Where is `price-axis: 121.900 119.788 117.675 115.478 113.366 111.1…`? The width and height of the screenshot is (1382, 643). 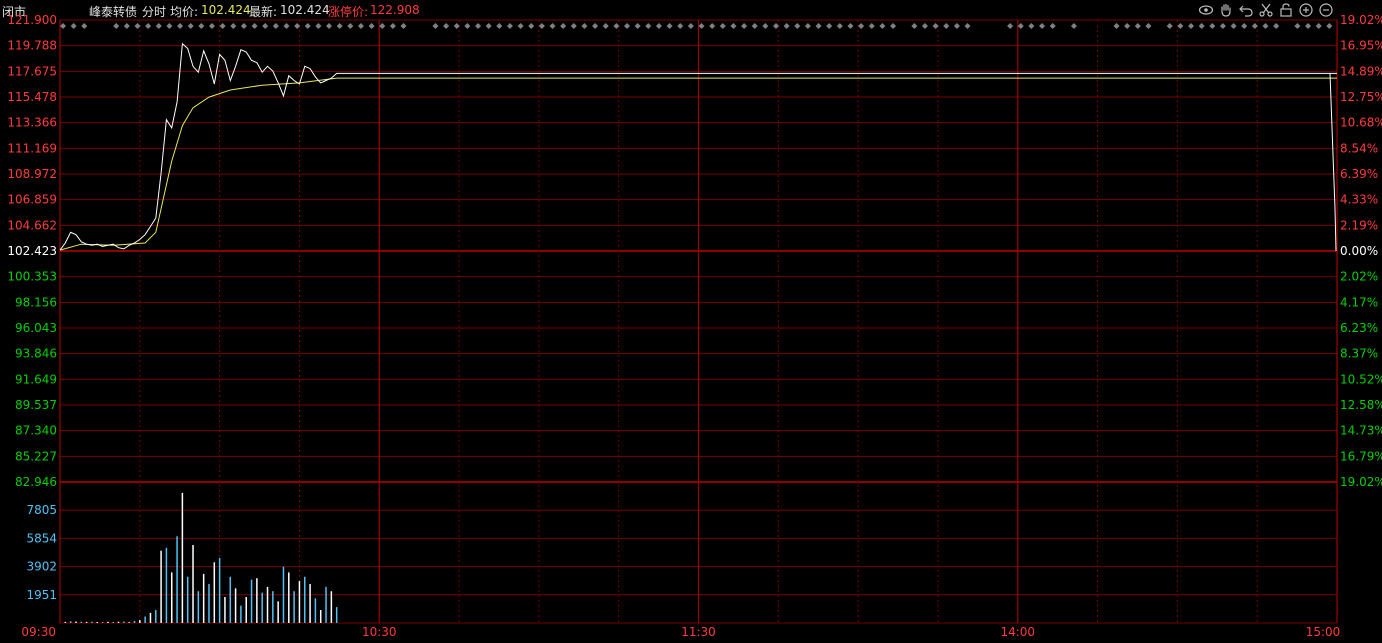 price-axis: 121.900 119.788 117.675 115.478 113.366 111.1… is located at coordinates (32, 251).